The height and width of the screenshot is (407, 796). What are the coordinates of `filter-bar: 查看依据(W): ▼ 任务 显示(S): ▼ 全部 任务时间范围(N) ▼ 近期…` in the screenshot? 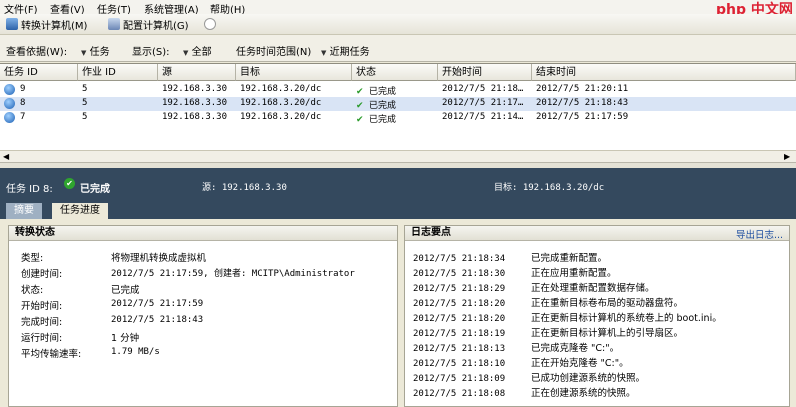 It's located at (398, 48).